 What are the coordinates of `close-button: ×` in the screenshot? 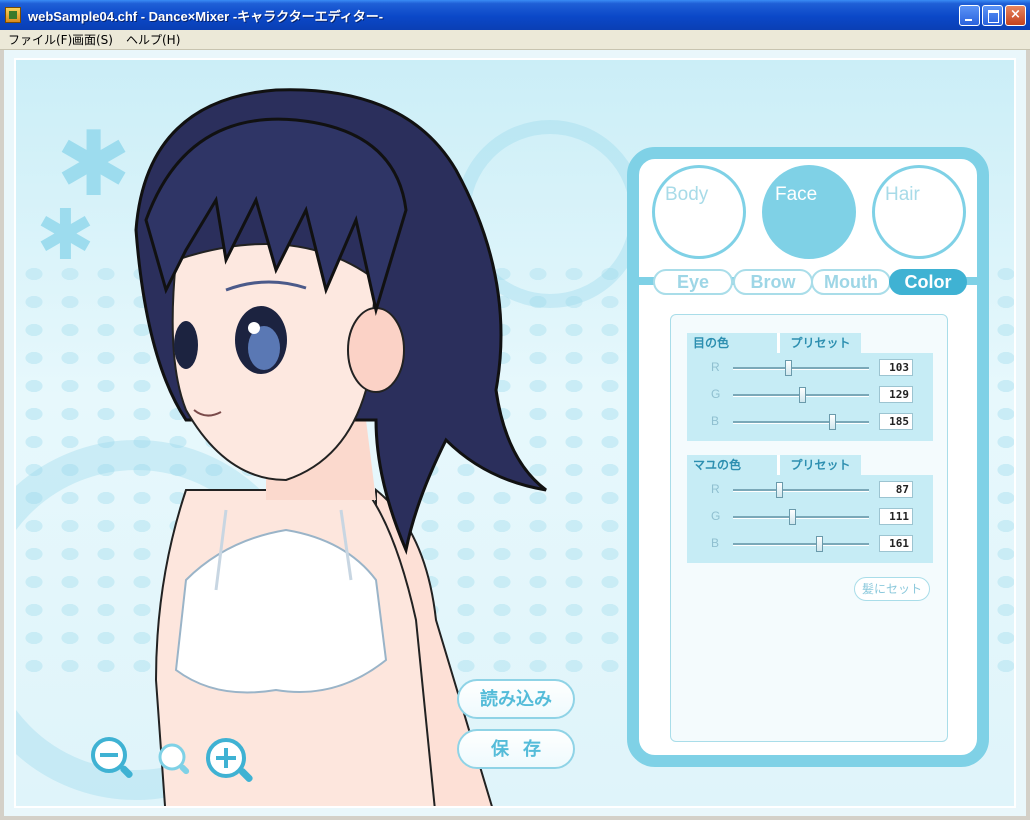 It's located at (1015, 15).